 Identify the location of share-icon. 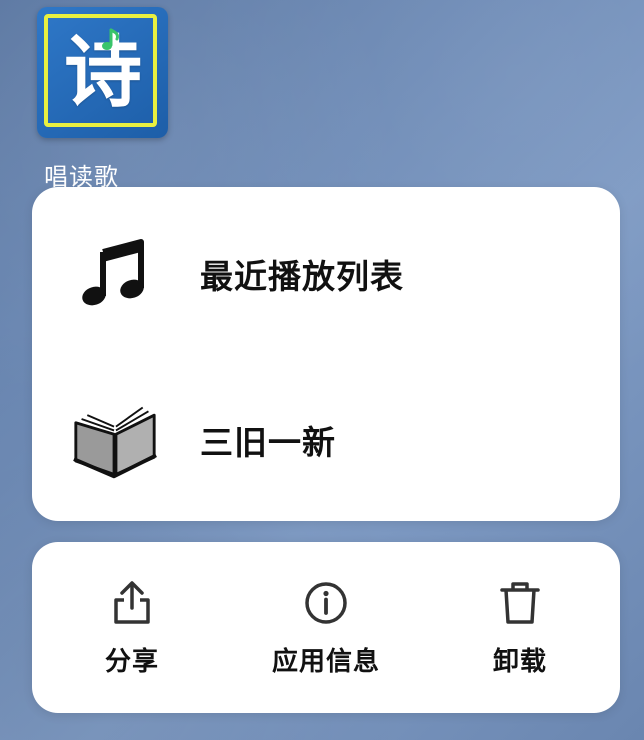
(132, 603).